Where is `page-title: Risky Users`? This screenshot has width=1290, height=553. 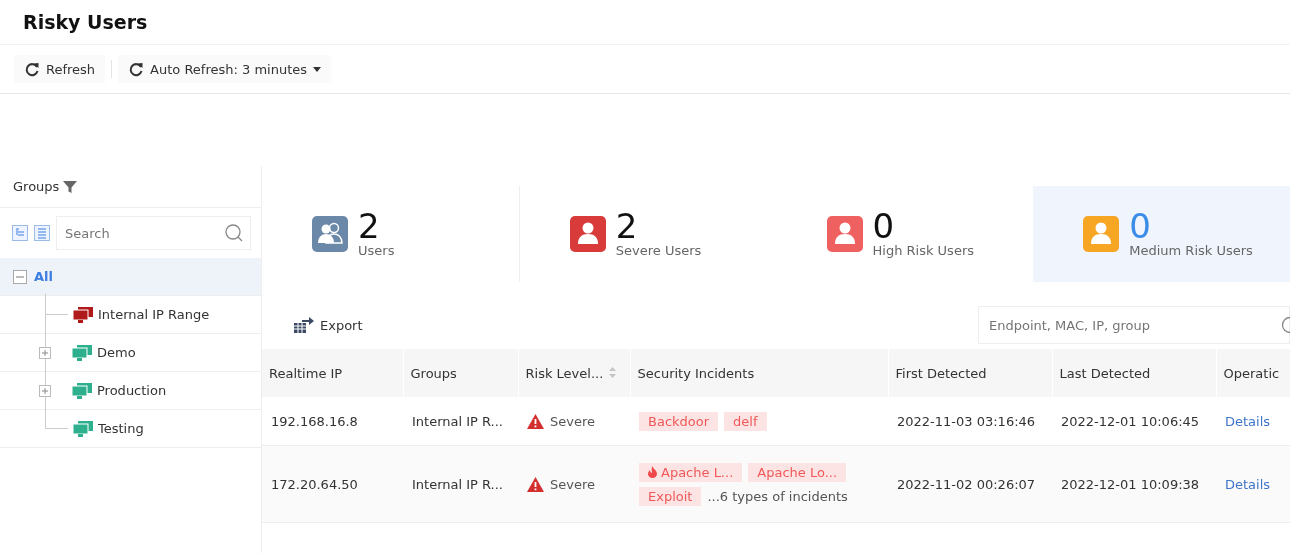
page-title: Risky Users is located at coordinates (85, 22).